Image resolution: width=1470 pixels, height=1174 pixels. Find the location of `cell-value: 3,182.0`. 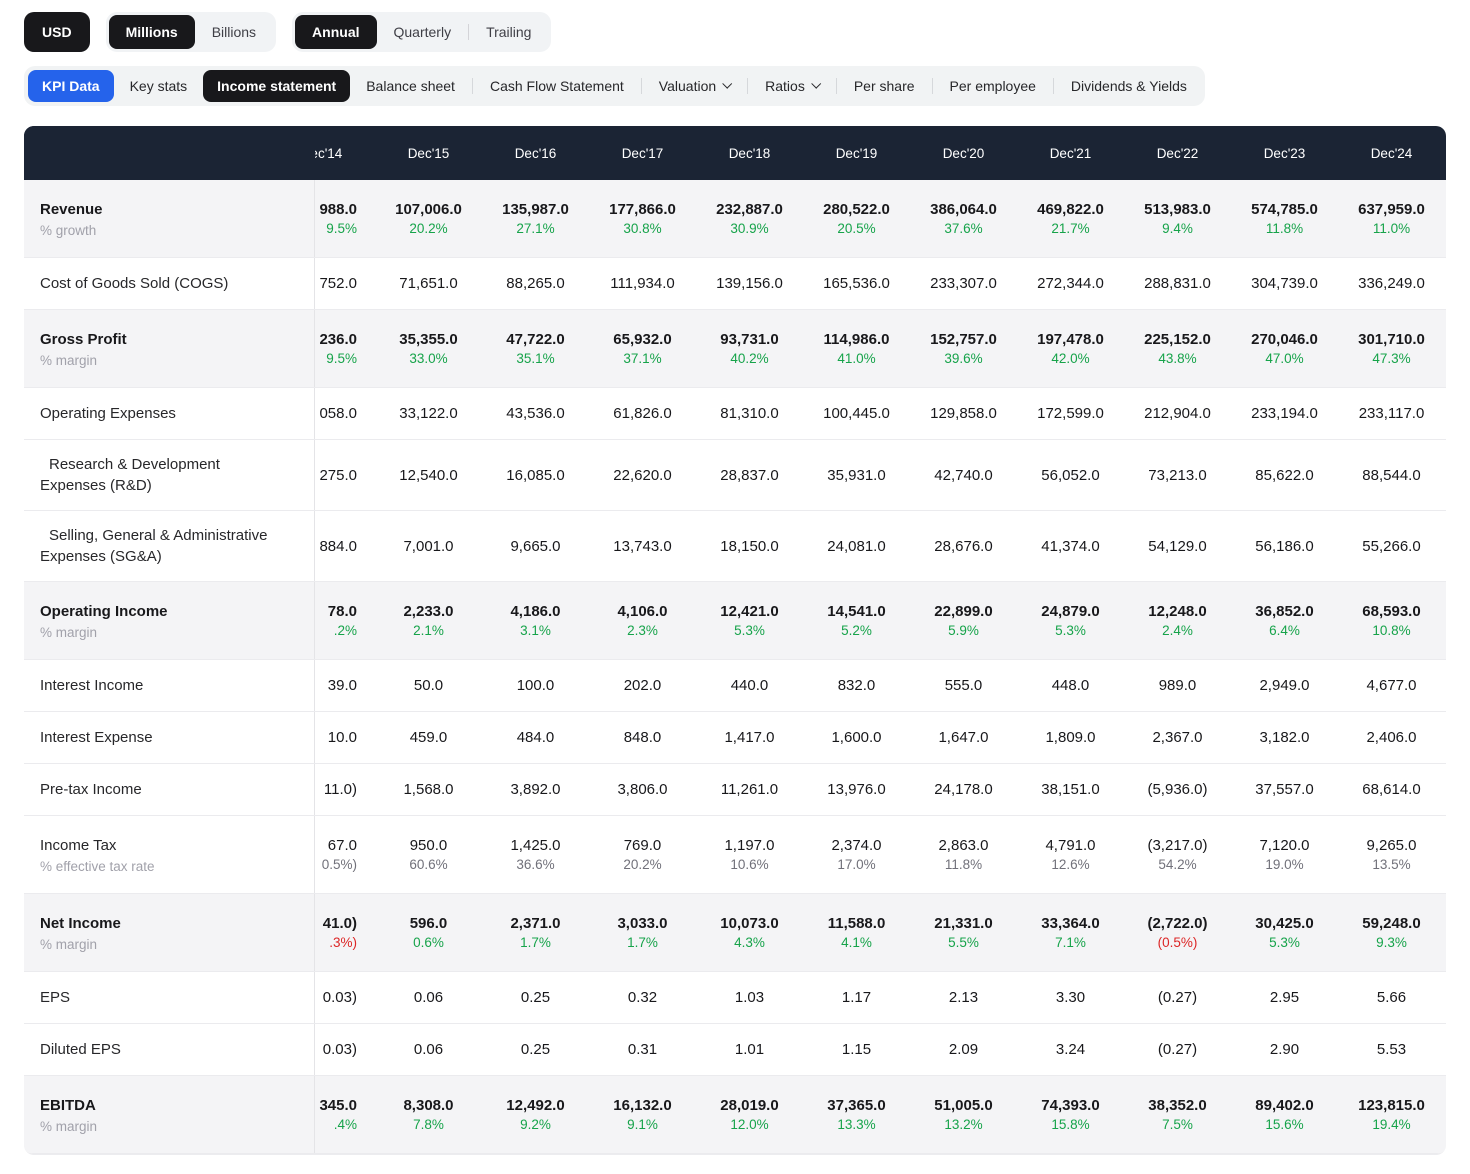

cell-value: 3,182.0 is located at coordinates (1284, 737).